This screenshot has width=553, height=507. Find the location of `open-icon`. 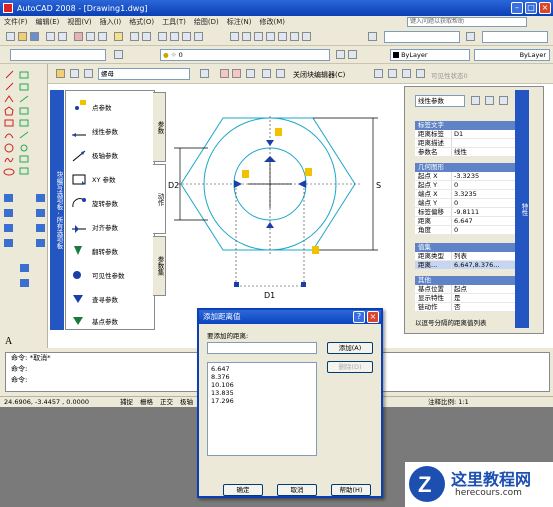

open-icon is located at coordinates (22, 36).